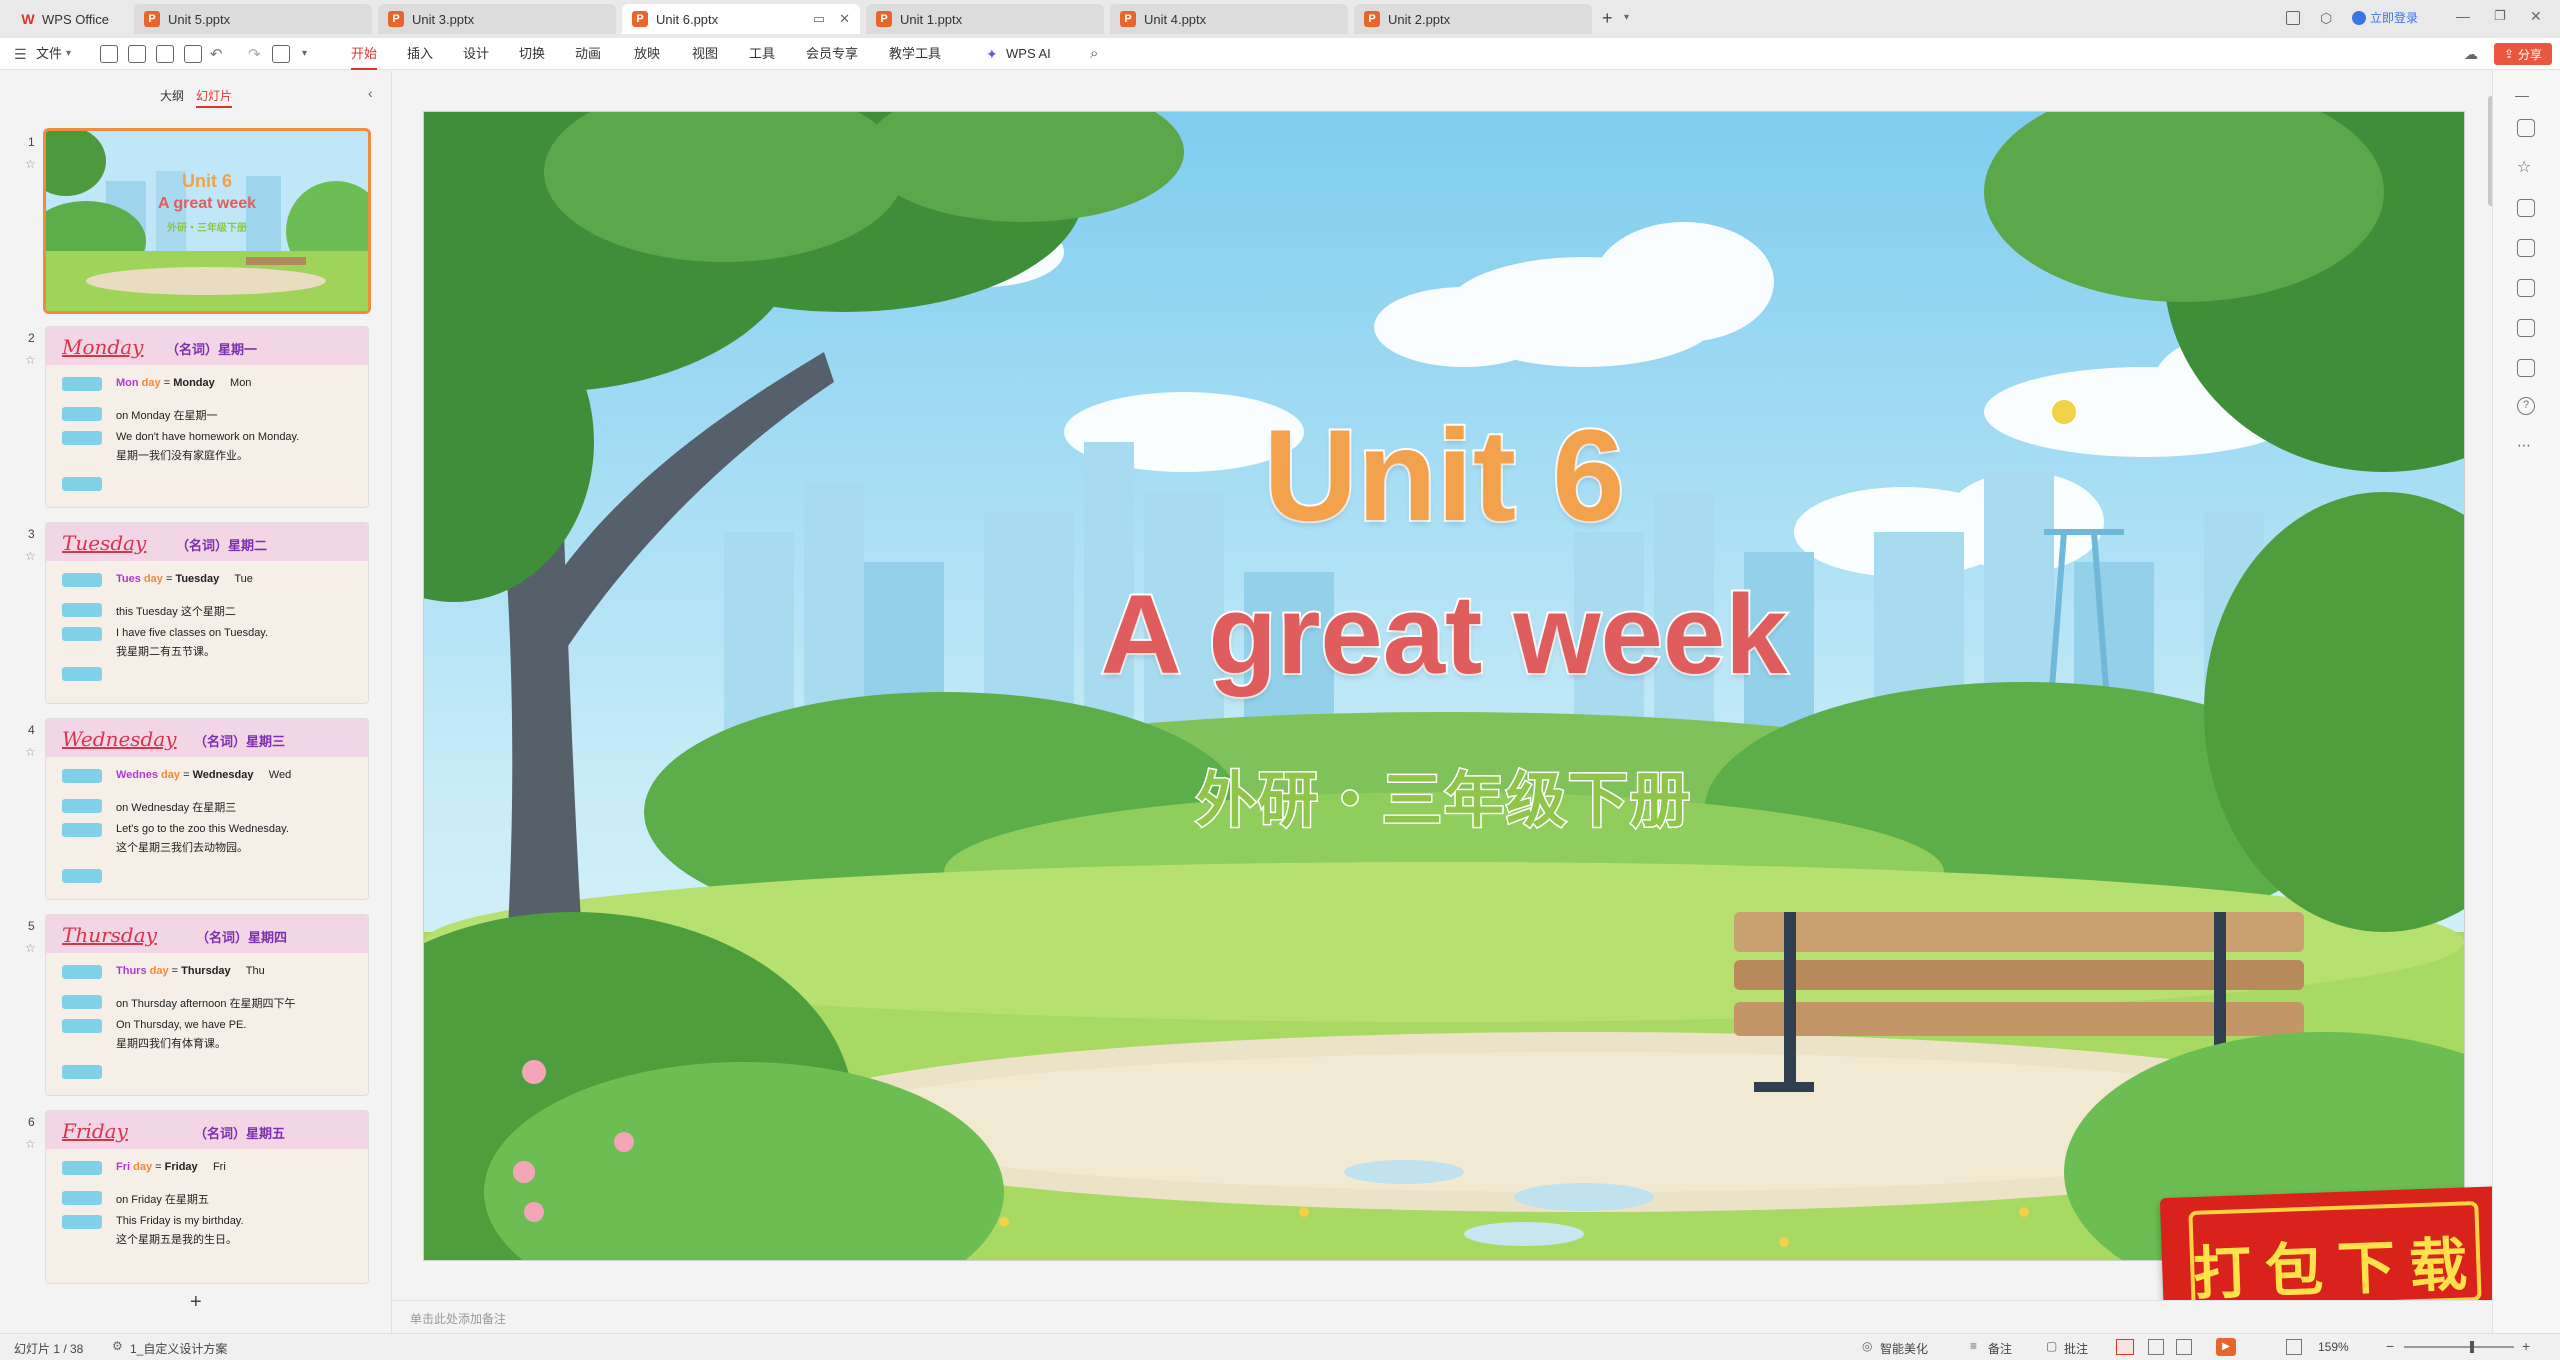 This screenshot has height=1360, width=2560. What do you see at coordinates (2526, 288) in the screenshot?
I see `tools-icon` at bounding box center [2526, 288].